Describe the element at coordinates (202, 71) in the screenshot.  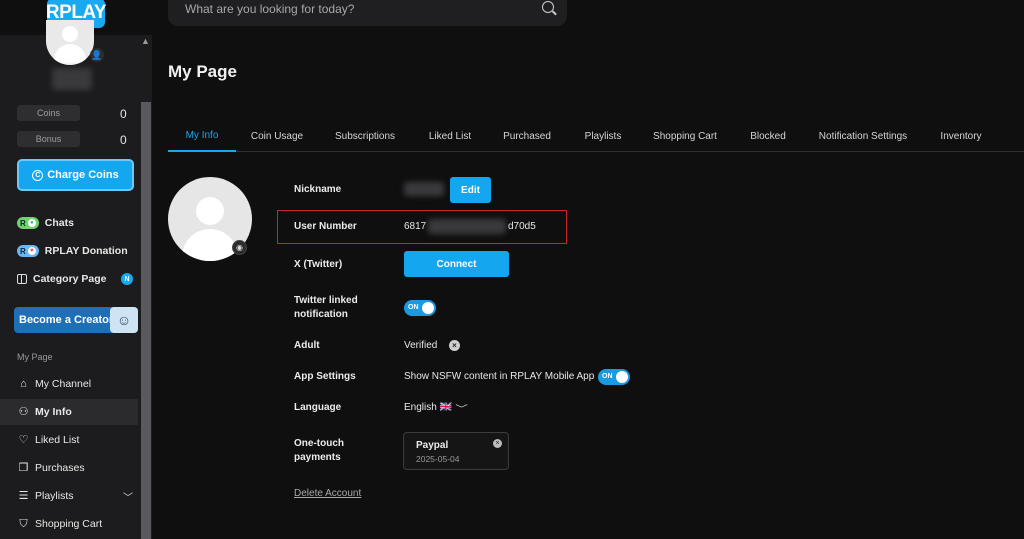
I see `page-title: My Page` at that location.